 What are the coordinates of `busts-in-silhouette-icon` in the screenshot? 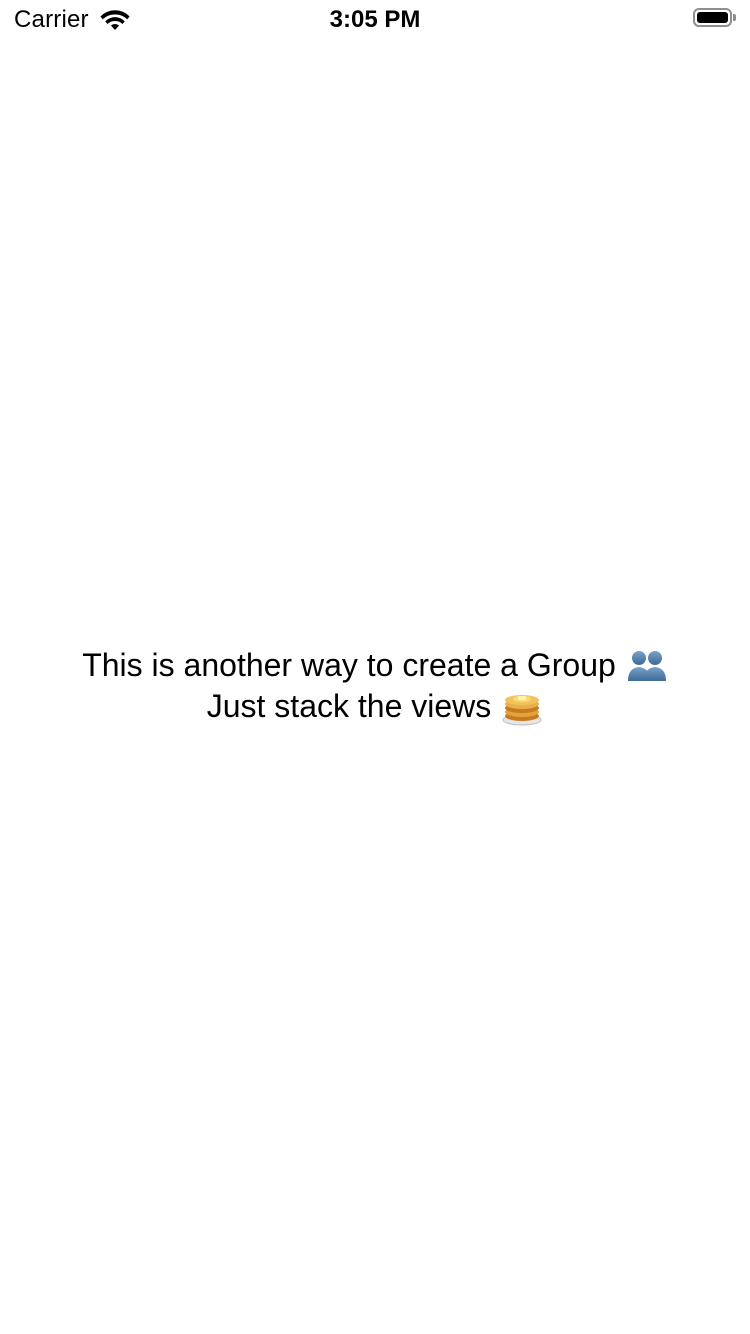 It's located at (646, 665).